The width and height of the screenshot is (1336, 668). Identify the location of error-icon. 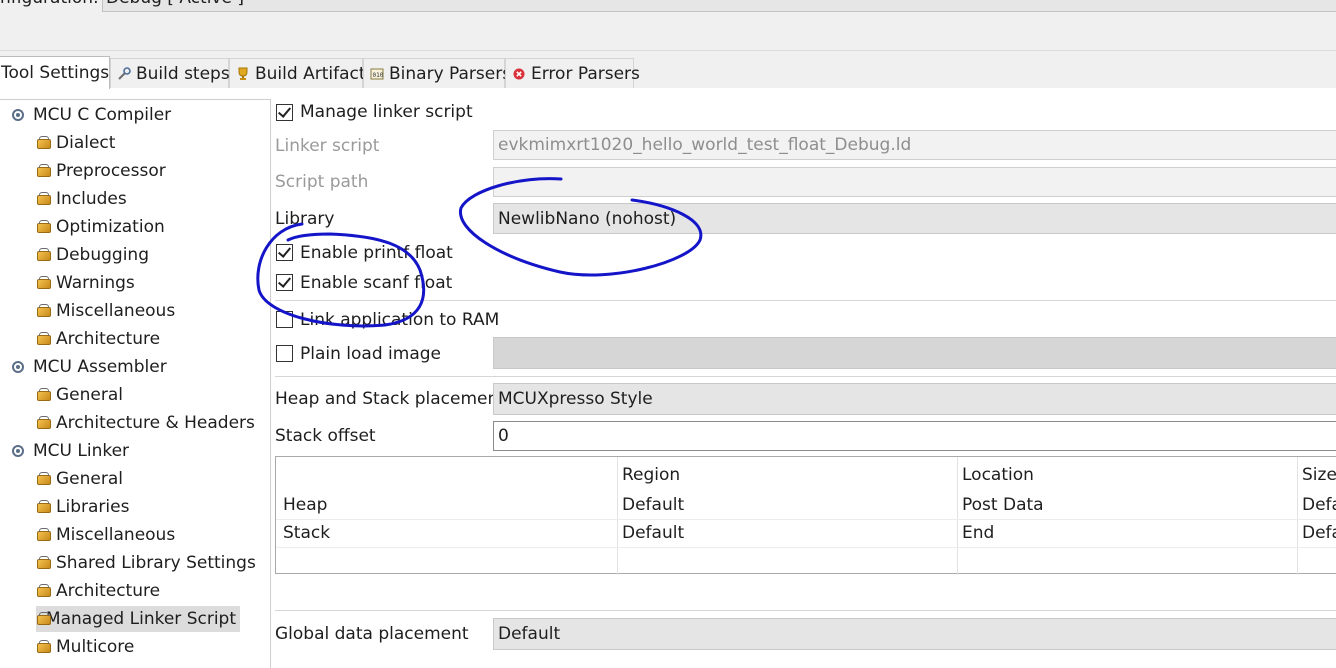
(519, 74).